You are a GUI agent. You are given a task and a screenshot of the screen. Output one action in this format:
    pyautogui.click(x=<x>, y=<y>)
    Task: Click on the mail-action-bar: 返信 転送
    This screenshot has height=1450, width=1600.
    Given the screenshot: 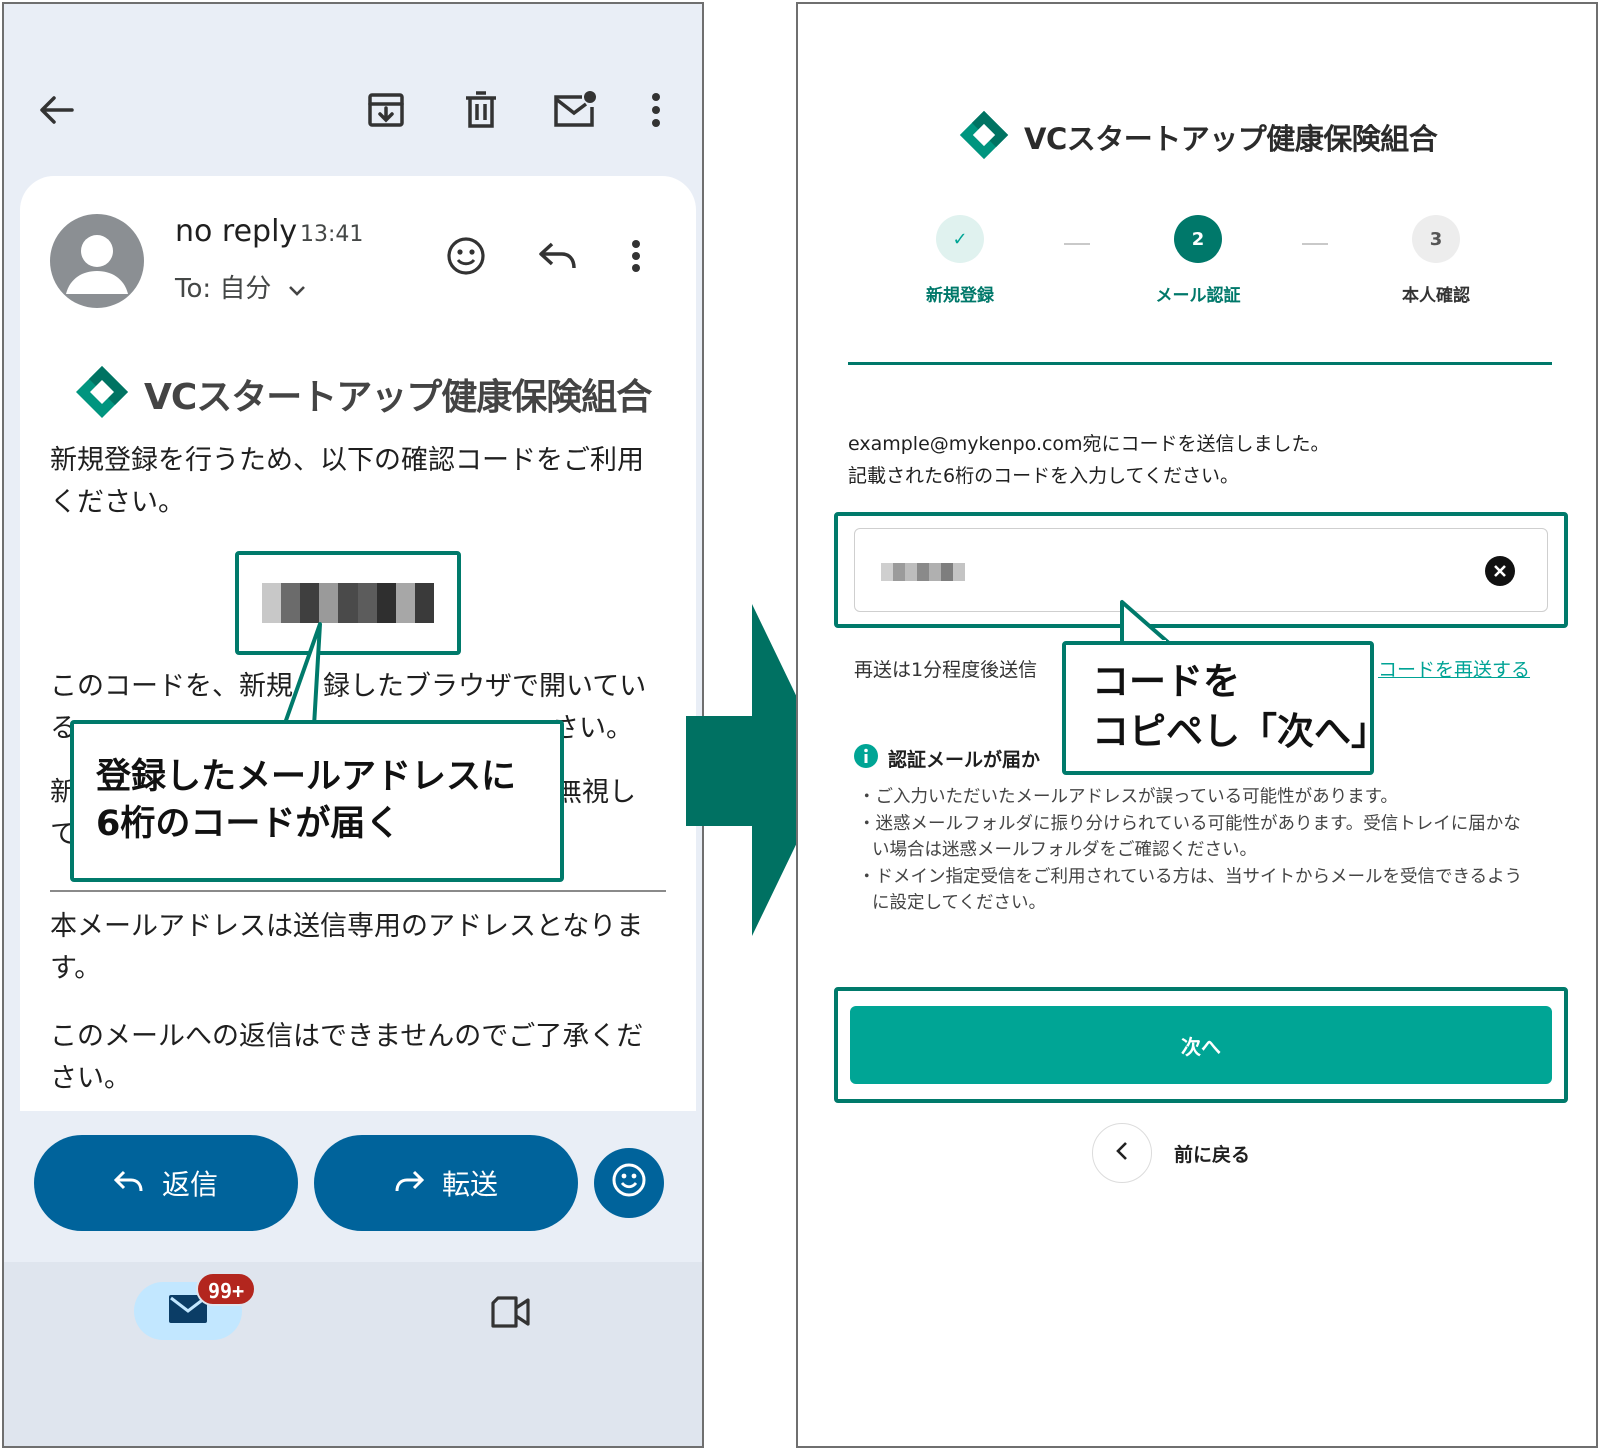 What is the action you would take?
    pyautogui.click(x=353, y=1186)
    